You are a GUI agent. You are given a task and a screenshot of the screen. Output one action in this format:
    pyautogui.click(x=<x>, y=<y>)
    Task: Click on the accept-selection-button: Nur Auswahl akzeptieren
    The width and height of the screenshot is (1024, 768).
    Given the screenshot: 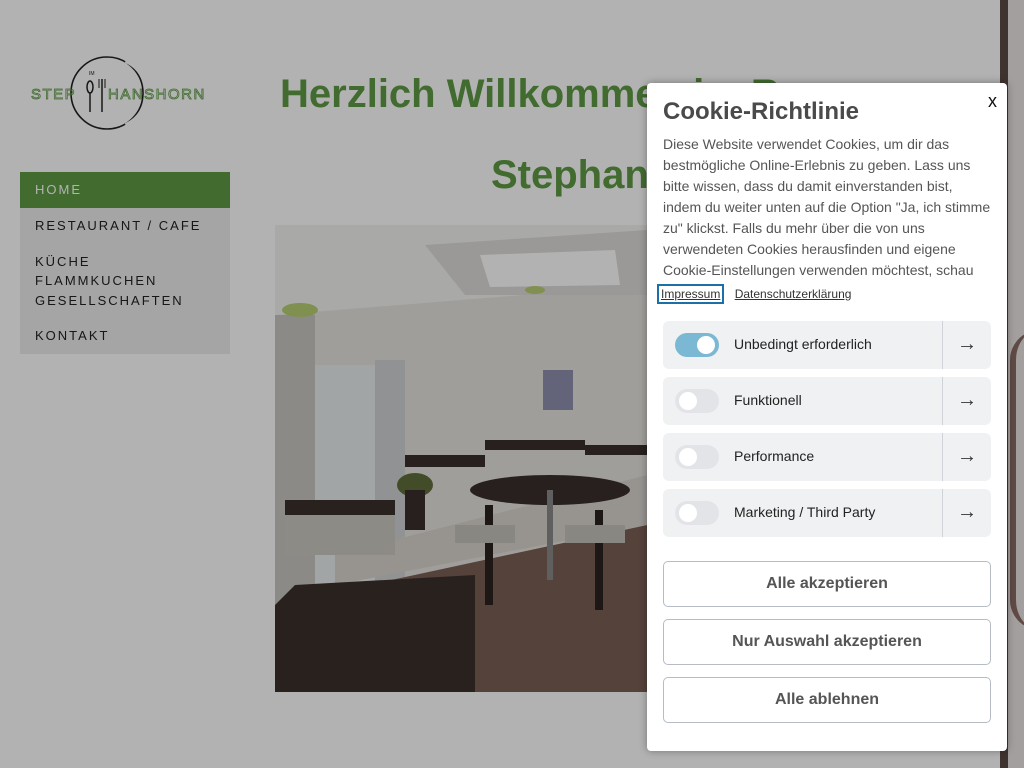 What is the action you would take?
    pyautogui.click(x=827, y=642)
    